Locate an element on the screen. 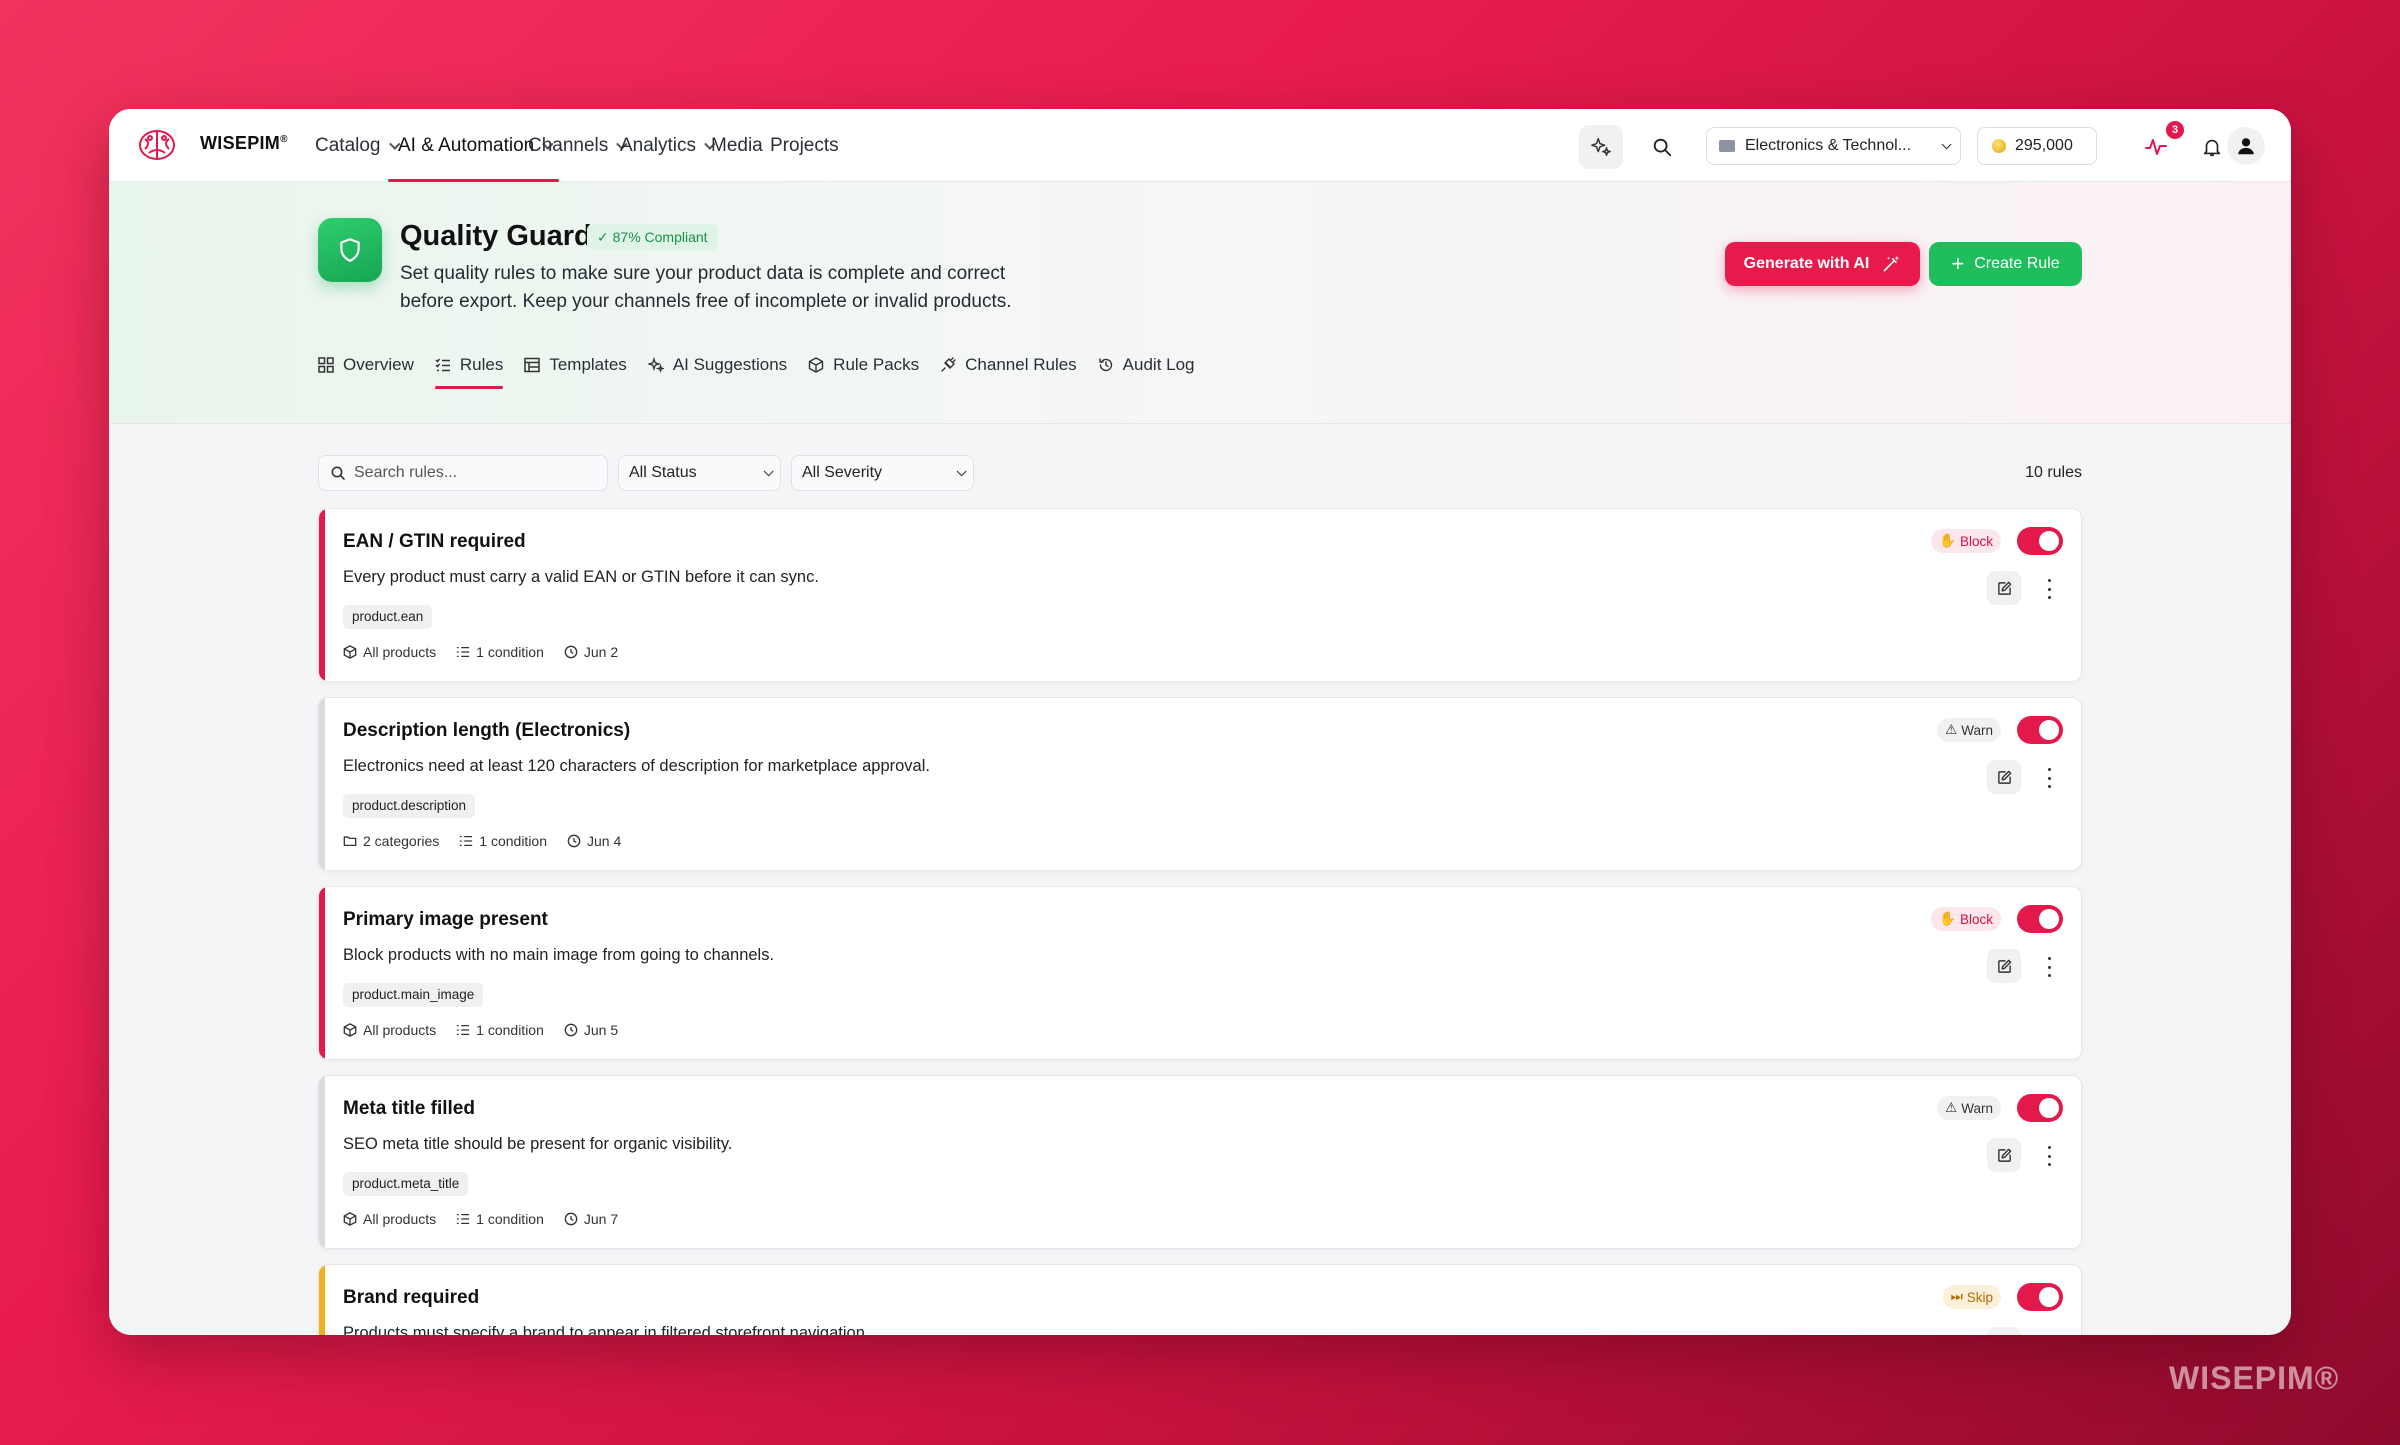 This screenshot has height=1445, width=2400. sparkle-icon is located at coordinates (655, 365).